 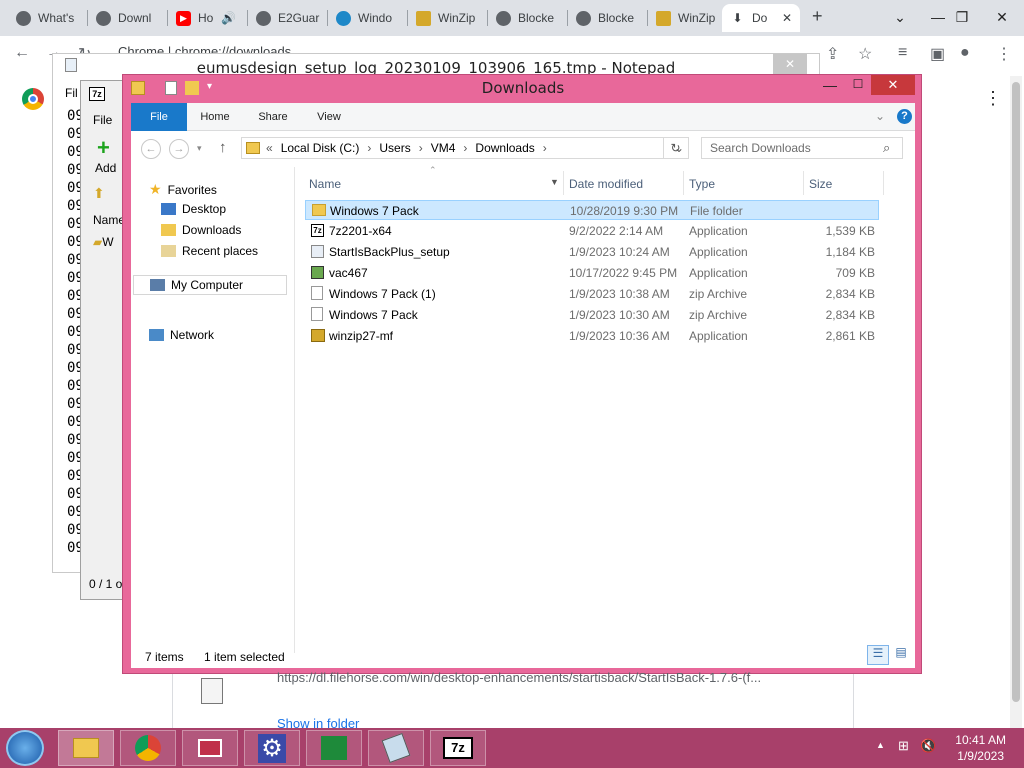 What do you see at coordinates (702, 184) in the screenshot?
I see `column-type: Type` at bounding box center [702, 184].